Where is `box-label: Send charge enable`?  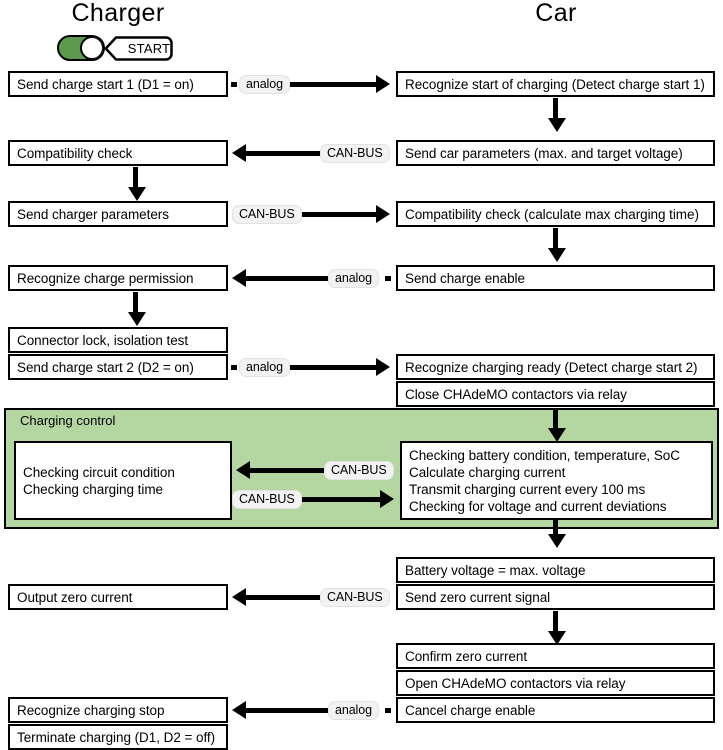 box-label: Send charge enable is located at coordinates (465, 278).